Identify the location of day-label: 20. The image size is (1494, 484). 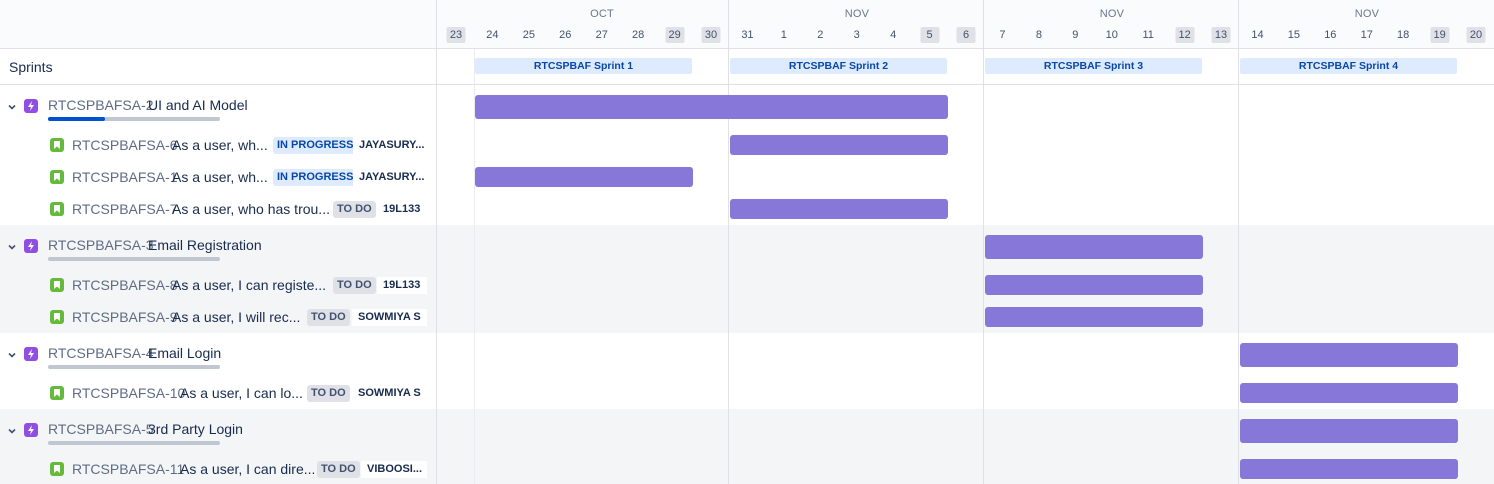
(1476, 35).